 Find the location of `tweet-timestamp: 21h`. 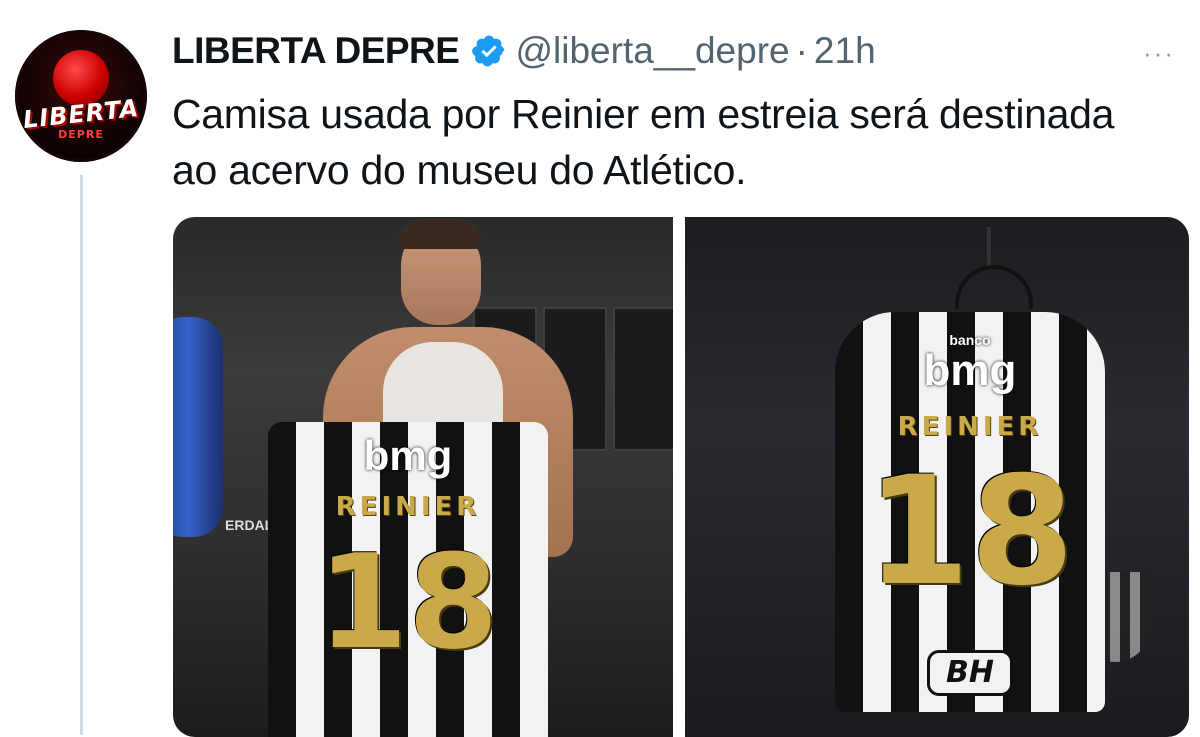

tweet-timestamp: 21h is located at coordinates (845, 51).